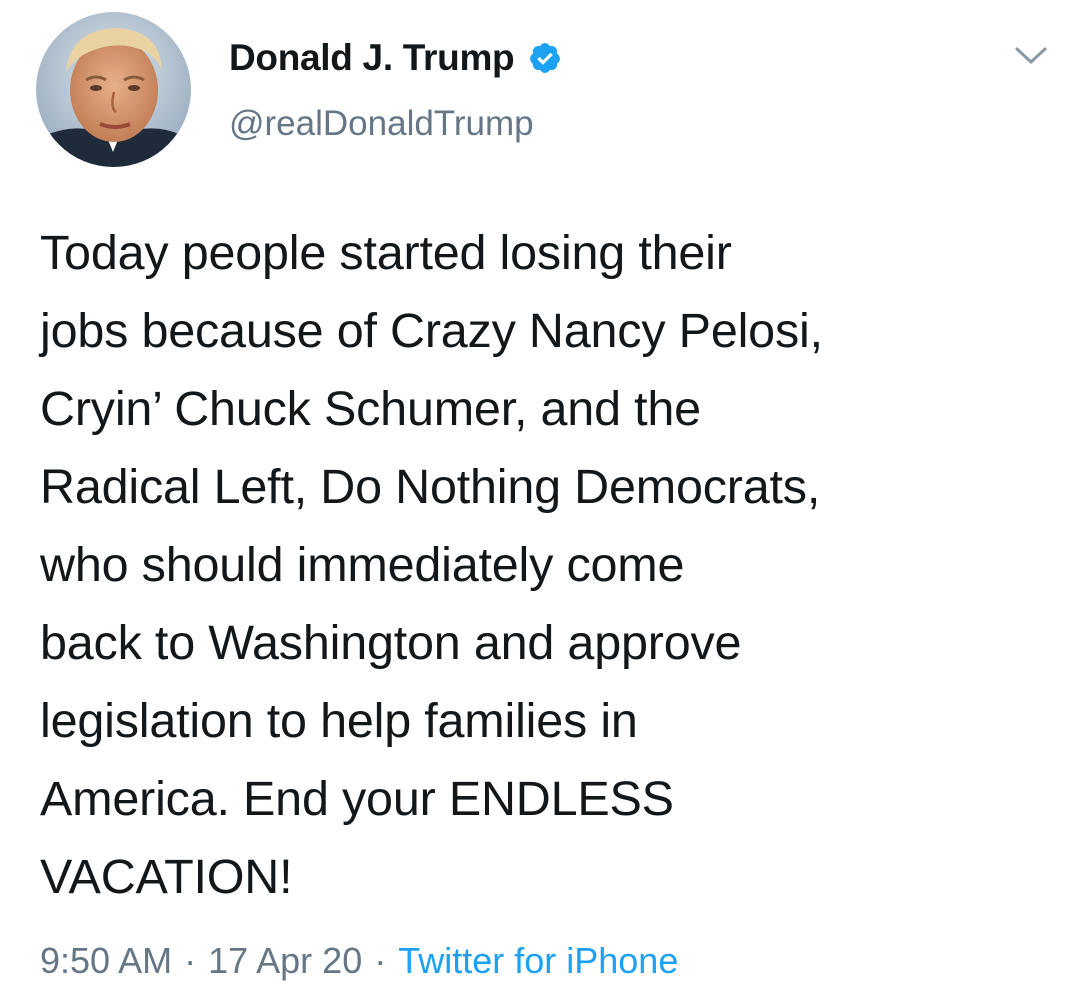  I want to click on tweet-text-line: jobs because of Crazy Nancy Pelosi,, so click(431, 331).